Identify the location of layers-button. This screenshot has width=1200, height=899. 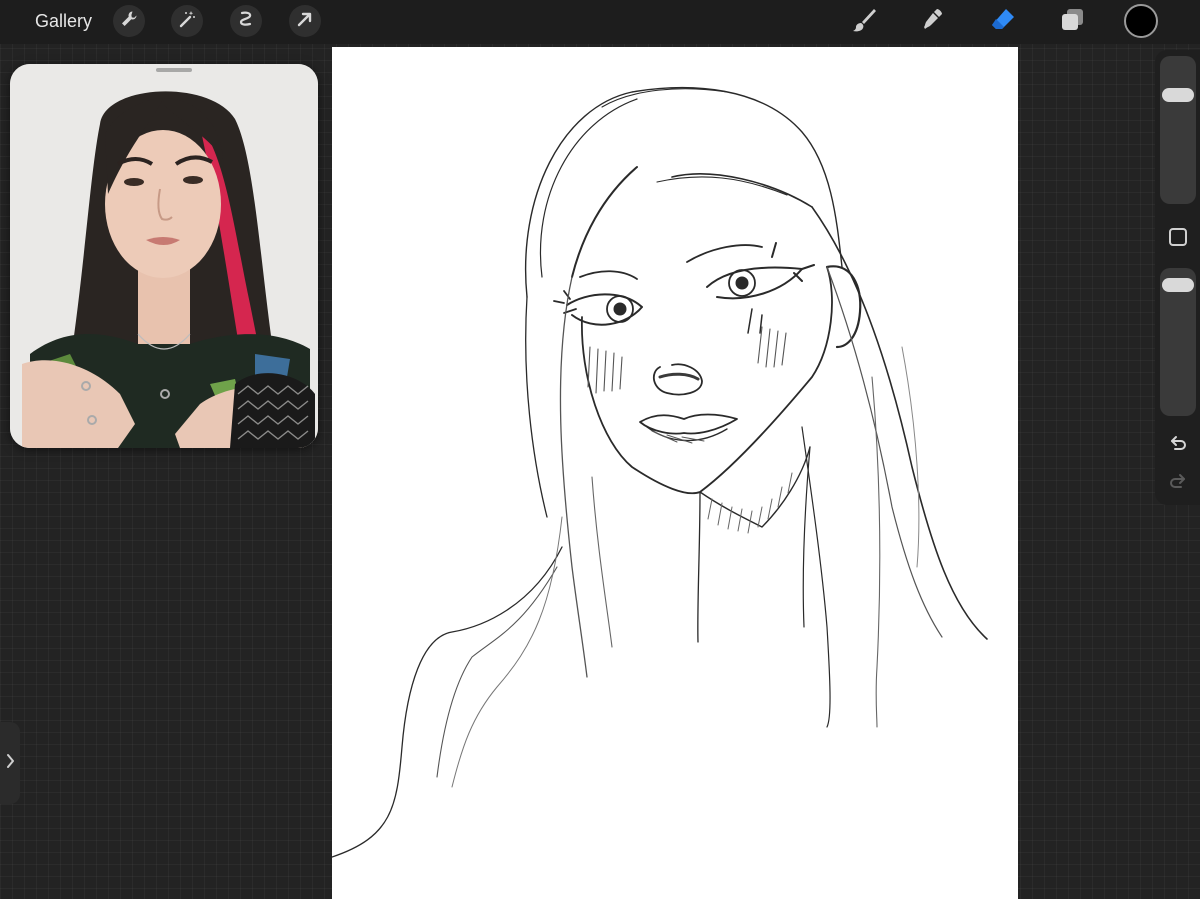
(1072, 22).